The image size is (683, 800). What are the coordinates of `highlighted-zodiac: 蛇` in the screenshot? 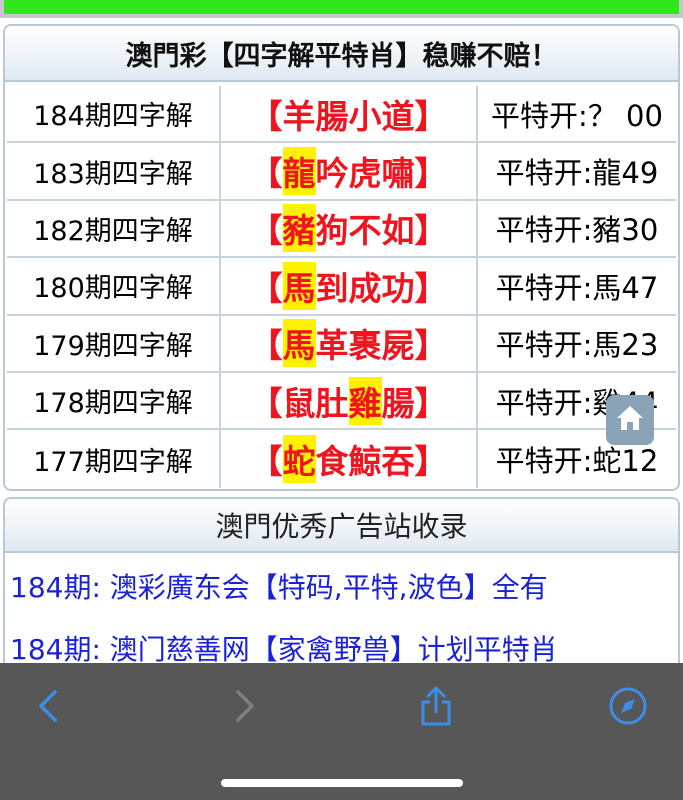 It's located at (299, 459).